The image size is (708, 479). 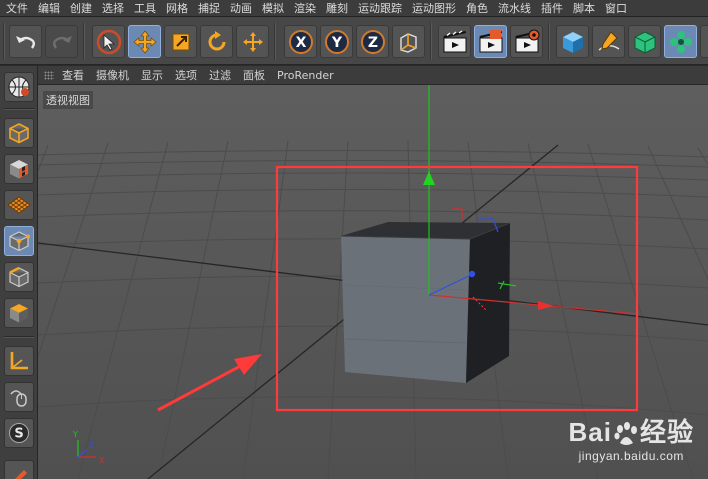 I want to click on cube-icon, so click(x=572, y=42).